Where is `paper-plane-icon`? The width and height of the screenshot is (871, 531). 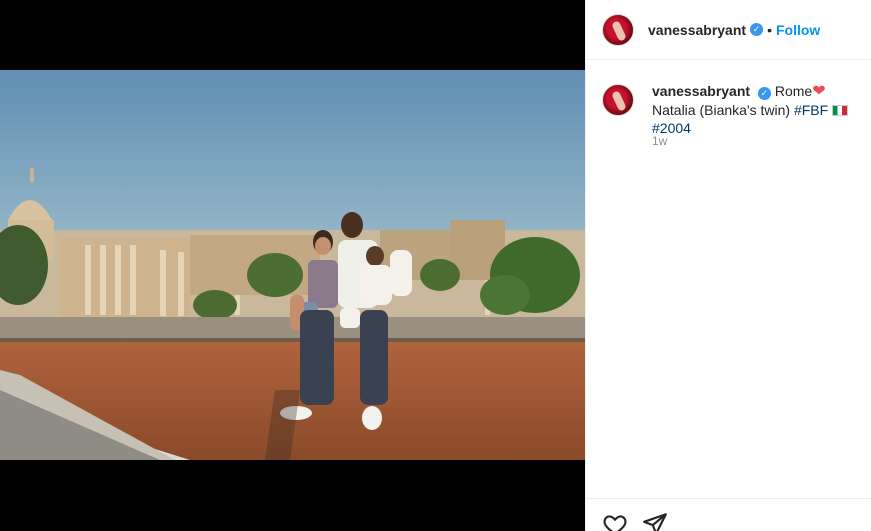 paper-plane-icon is located at coordinates (655, 521).